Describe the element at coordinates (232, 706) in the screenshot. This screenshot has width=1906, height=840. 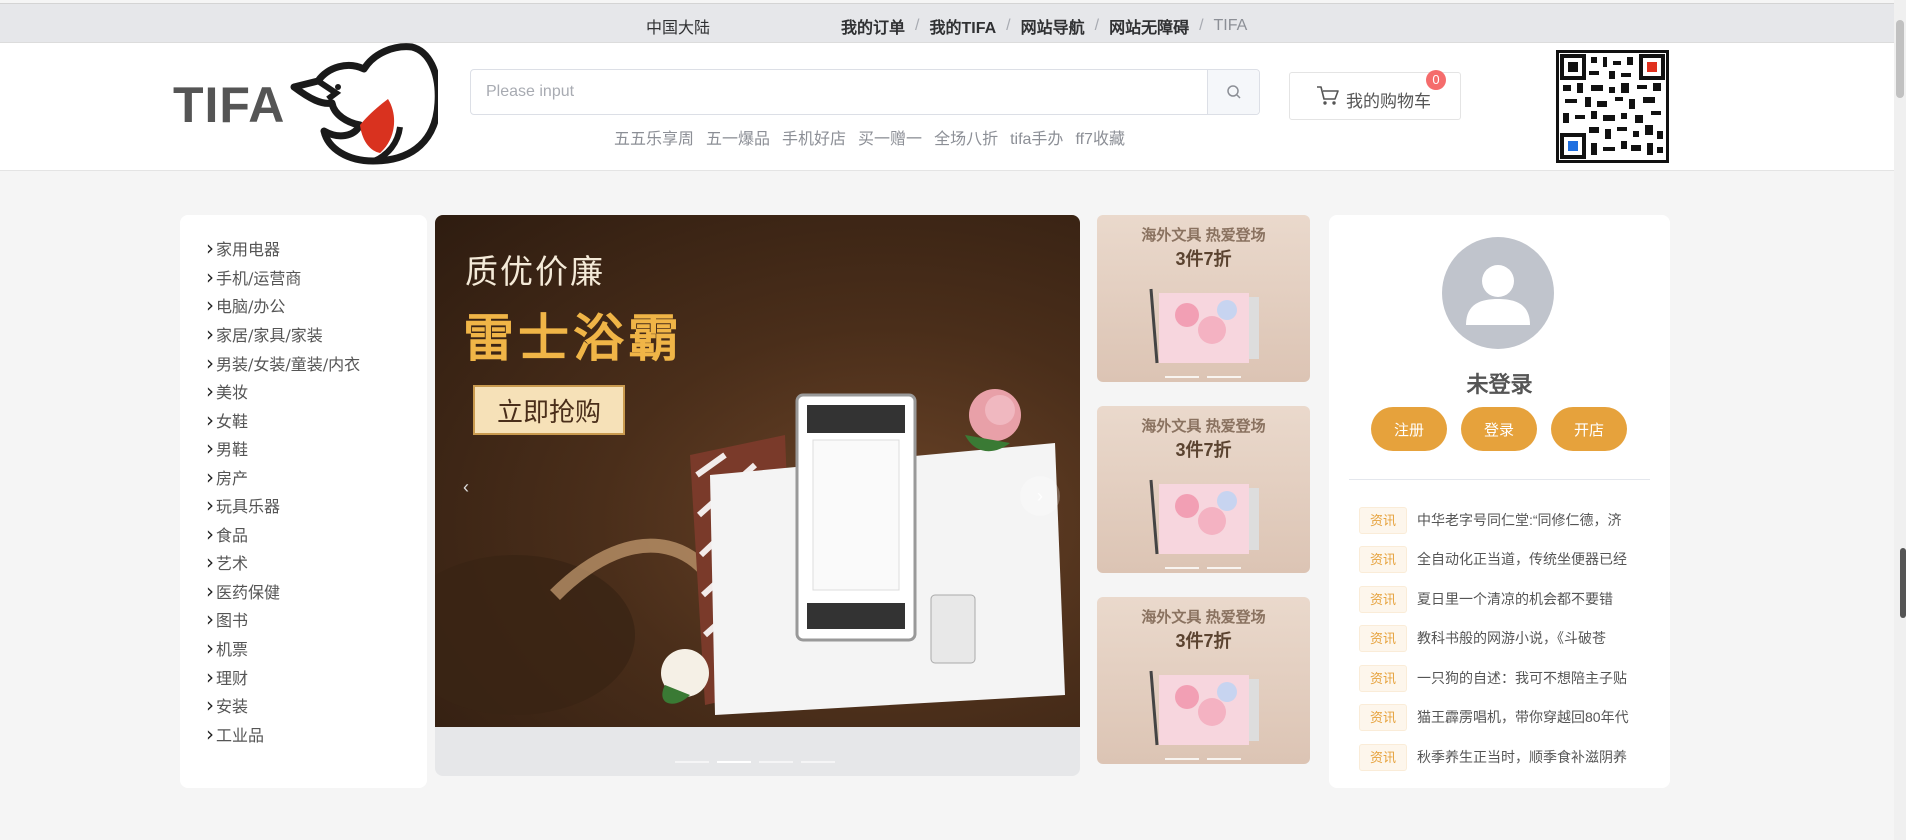
I see `category-label: 安装` at that location.